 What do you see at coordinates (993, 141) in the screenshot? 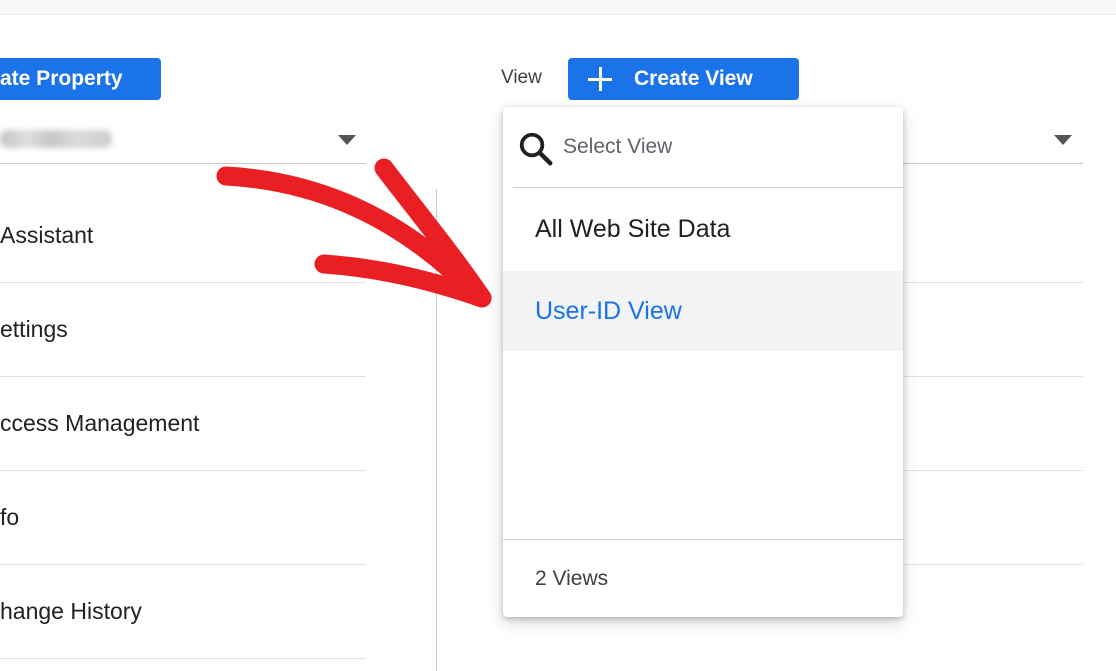
I see `view-selector` at bounding box center [993, 141].